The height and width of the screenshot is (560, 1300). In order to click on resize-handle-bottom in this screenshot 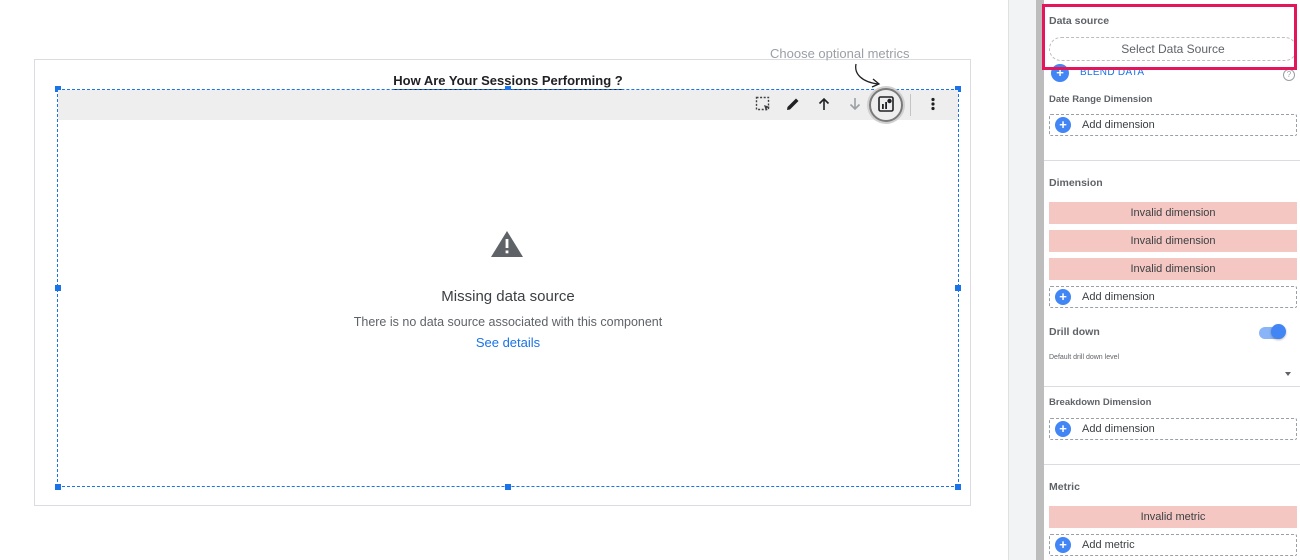, I will do `click(508, 487)`.